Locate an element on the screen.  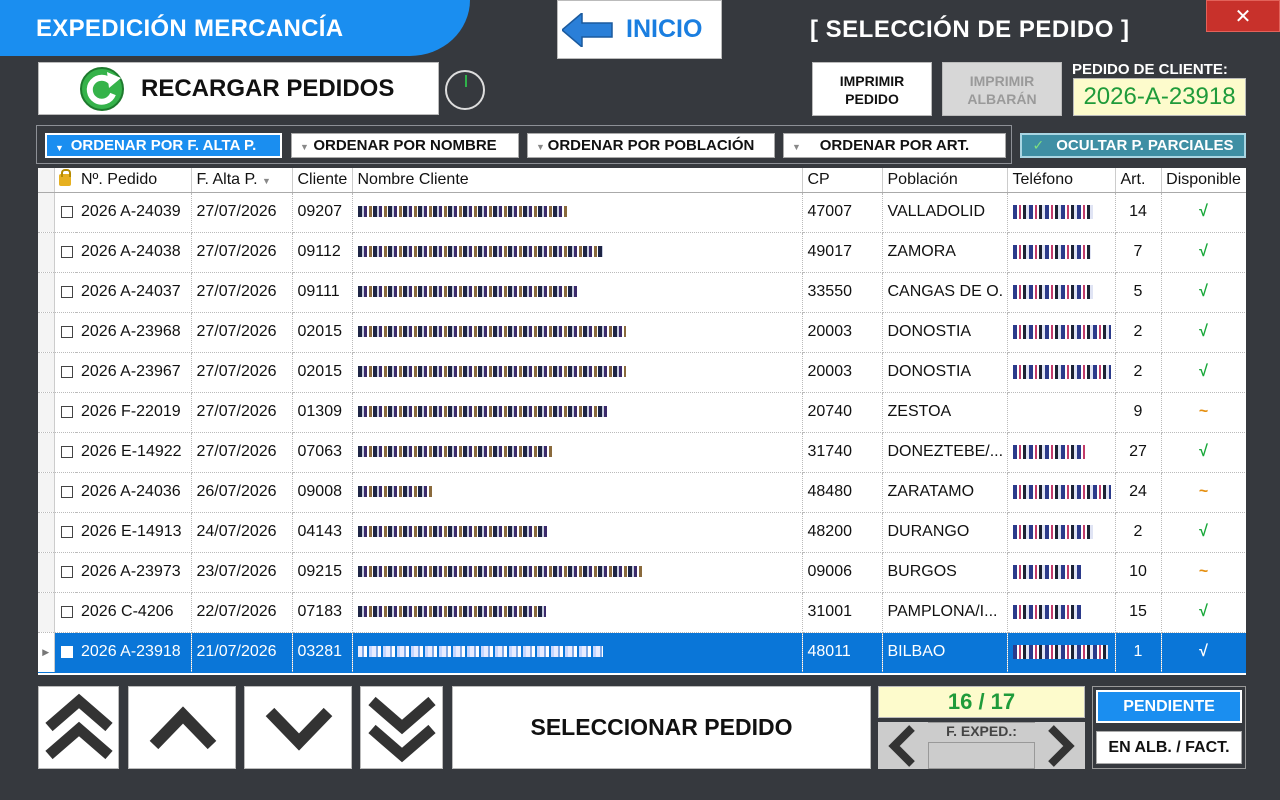
reload-orders-button: RECARGAR PEDIDOS is located at coordinates (238, 88).